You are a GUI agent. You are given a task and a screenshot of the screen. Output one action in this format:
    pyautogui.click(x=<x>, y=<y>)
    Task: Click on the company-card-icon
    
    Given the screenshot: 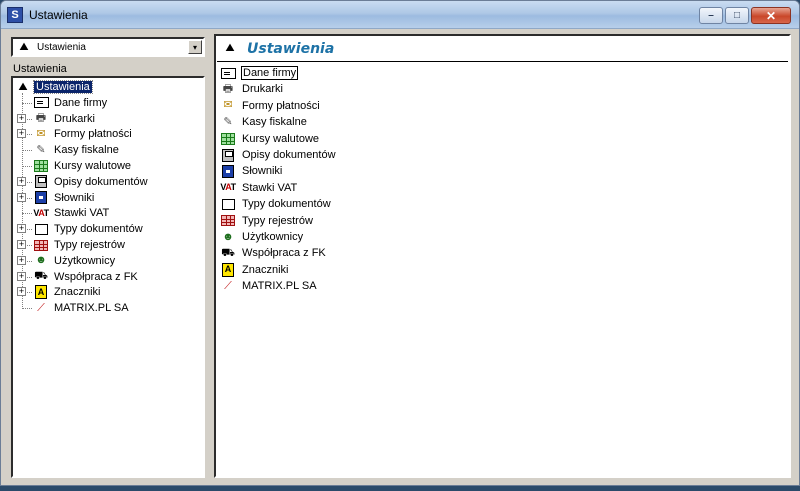 What is the action you would take?
    pyautogui.click(x=41, y=103)
    